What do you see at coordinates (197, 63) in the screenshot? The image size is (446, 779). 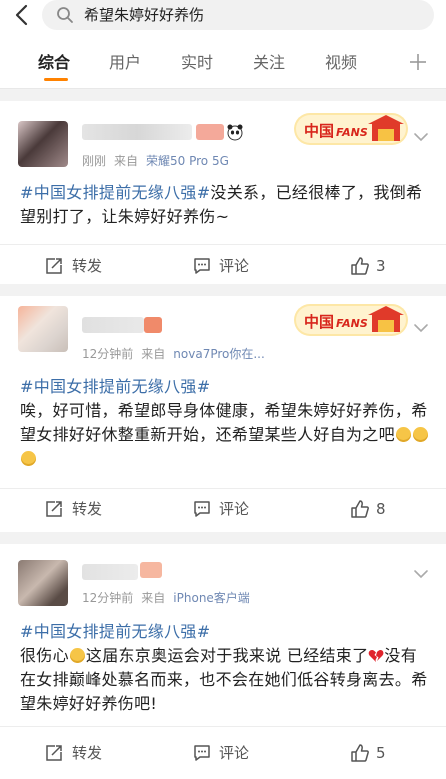 I see `tab-realtime: 实时` at bounding box center [197, 63].